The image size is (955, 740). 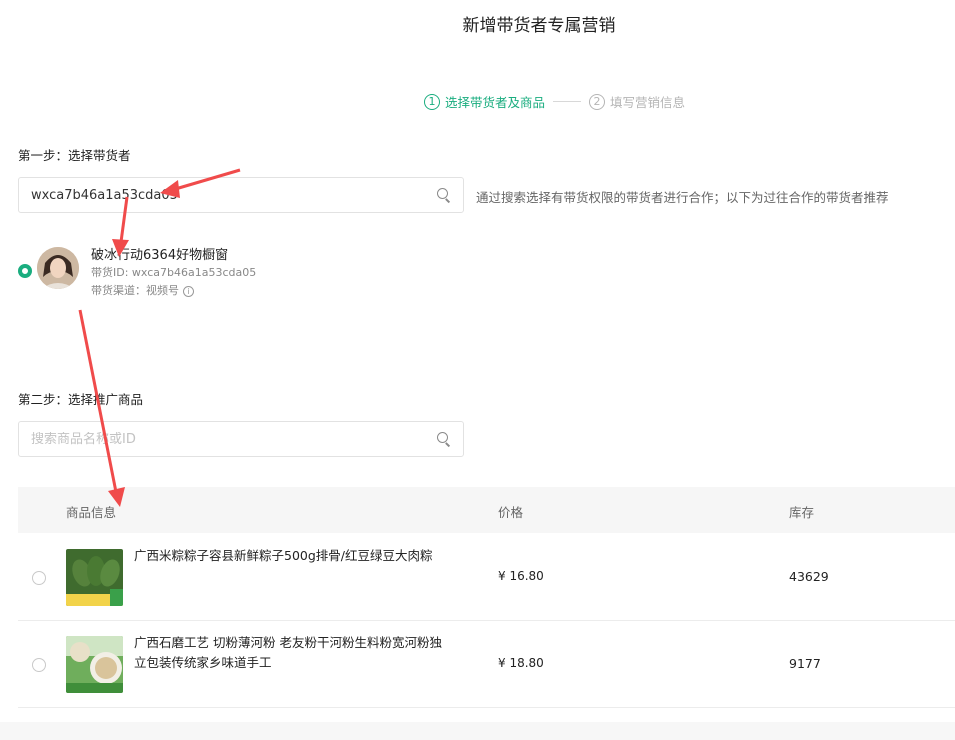 I want to click on annotation-arrow, so click(x=101, y=408).